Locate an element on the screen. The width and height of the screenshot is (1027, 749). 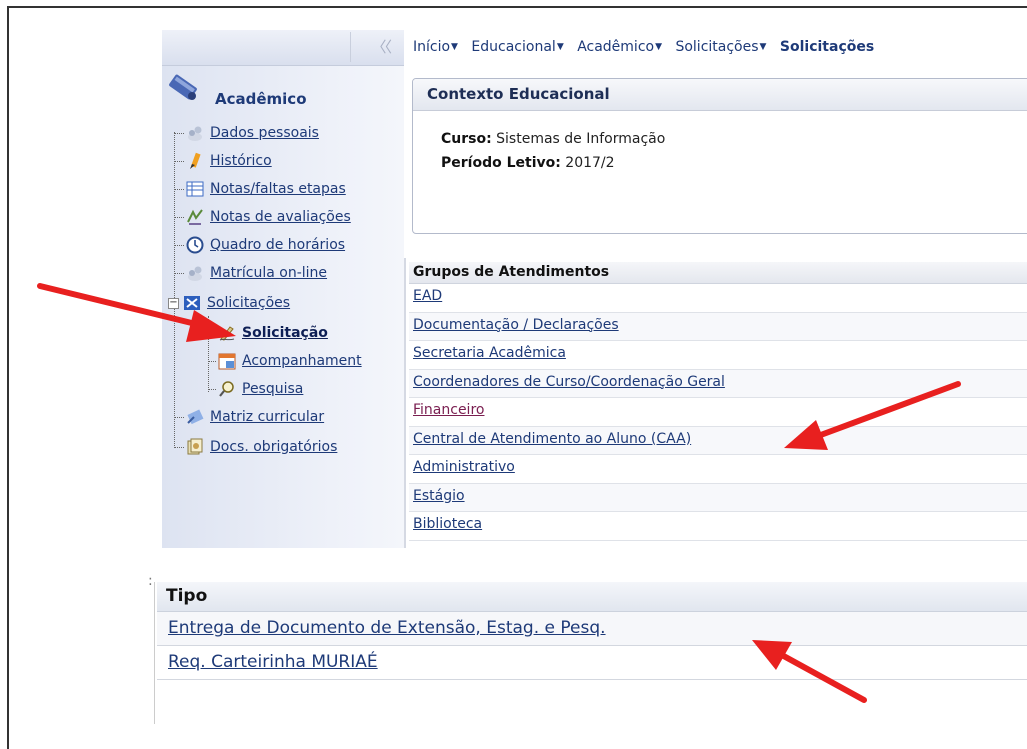
group-link-caa: Central de Atendimento ao Aluno (CAA) is located at coordinates (552, 439).